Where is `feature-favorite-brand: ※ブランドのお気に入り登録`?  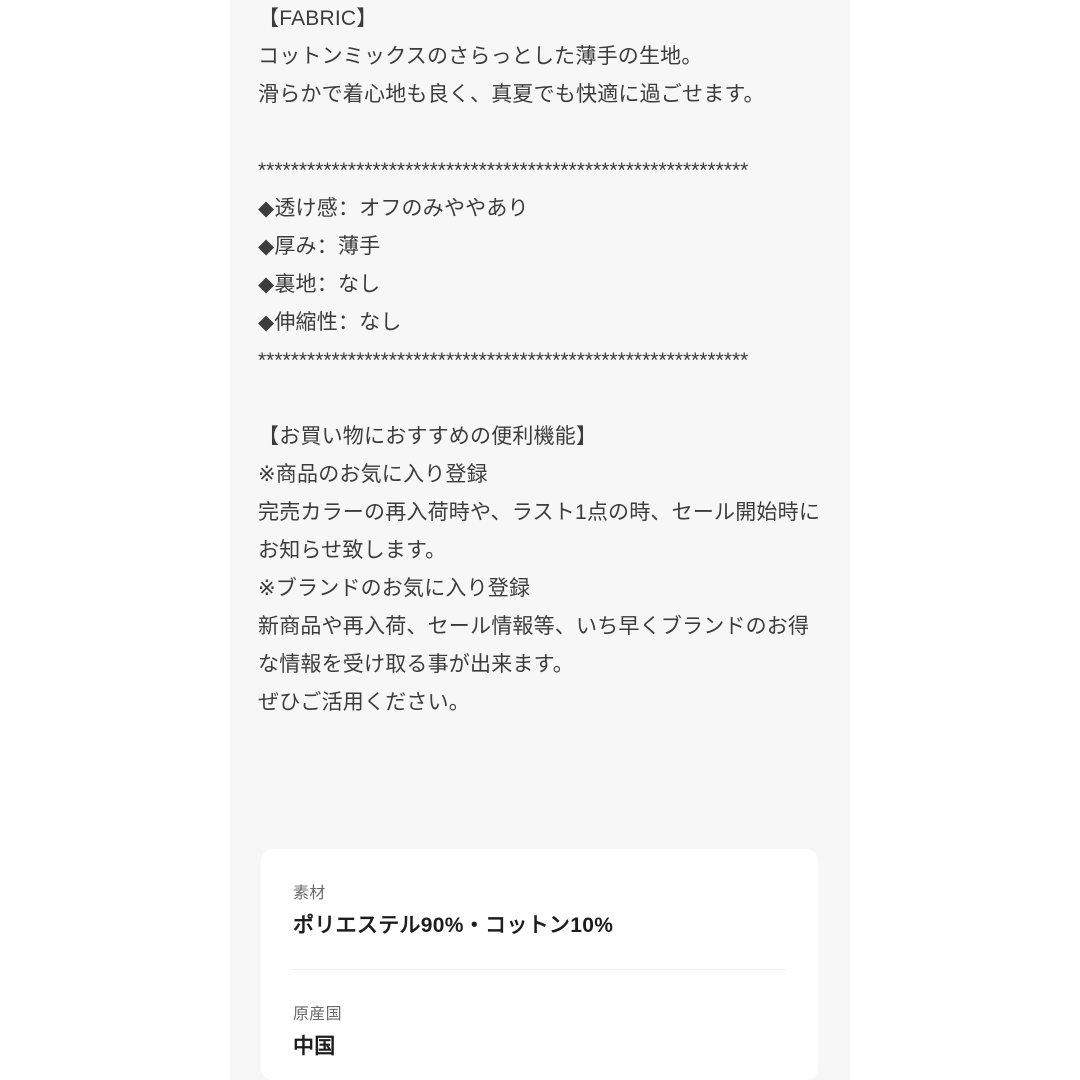 feature-favorite-brand: ※ブランドのお気に入り登録 is located at coordinates (394, 588).